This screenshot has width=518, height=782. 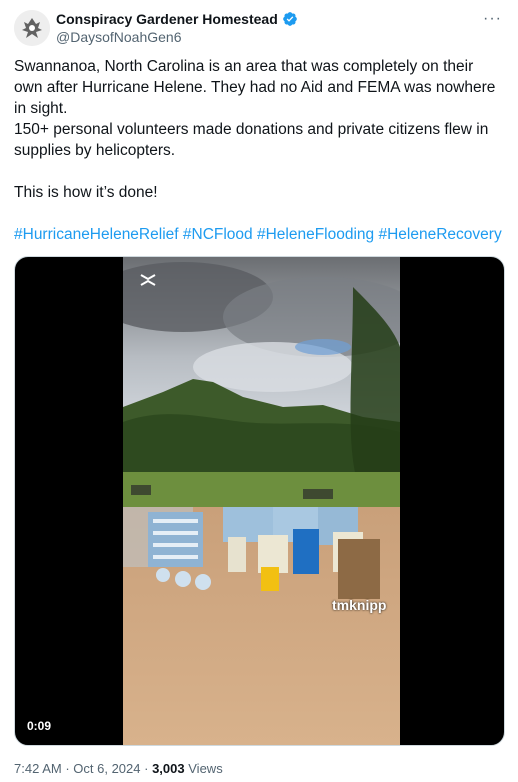 I want to click on tweet-date: Oct 6, 2024, so click(x=106, y=768).